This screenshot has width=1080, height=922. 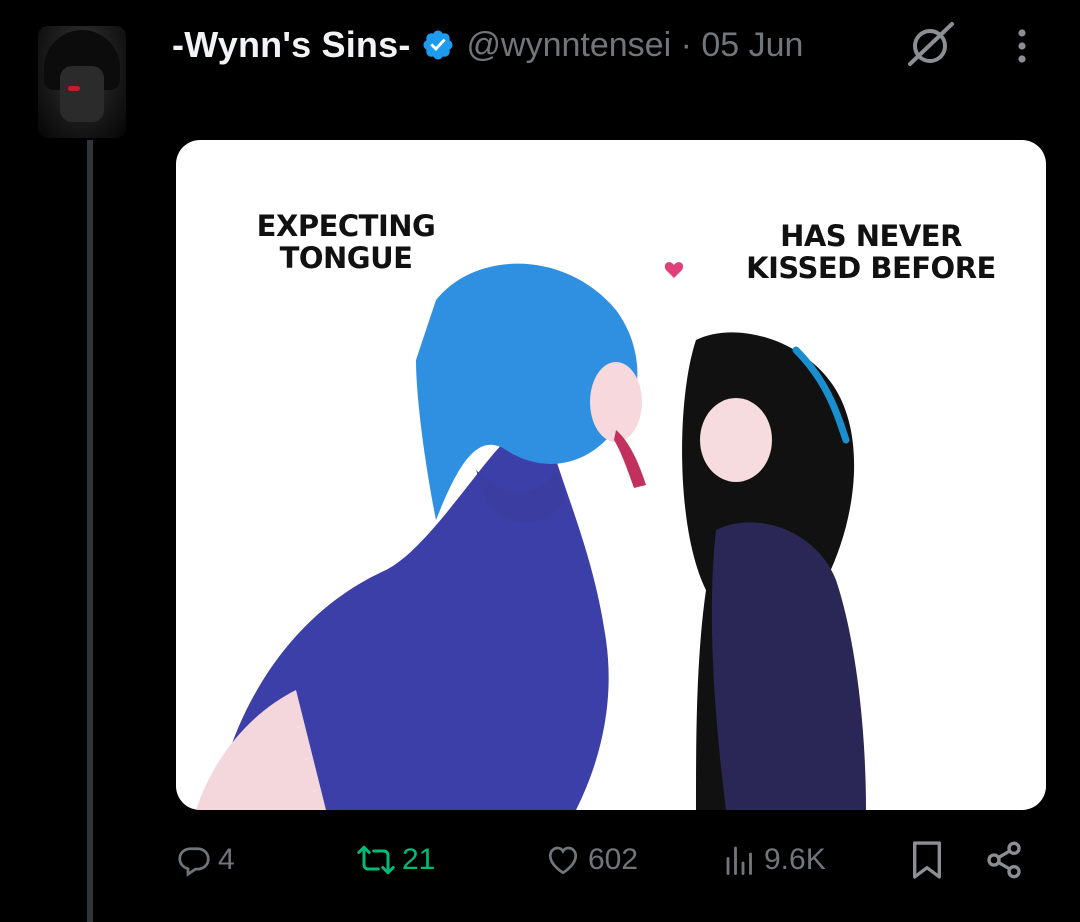 I want to click on avatar-eye, so click(x=74, y=88).